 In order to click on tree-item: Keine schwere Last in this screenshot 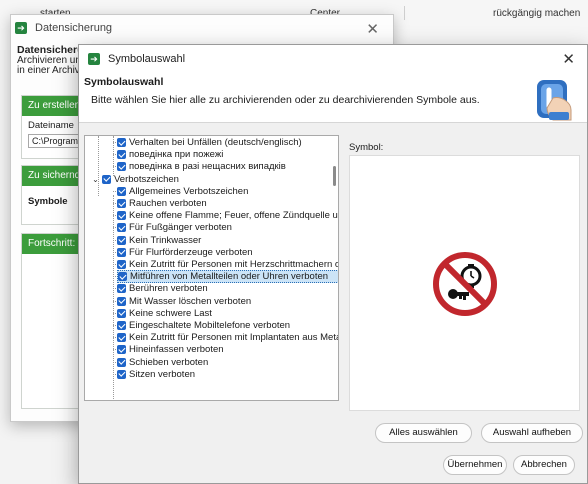, I will do `click(227, 313)`.